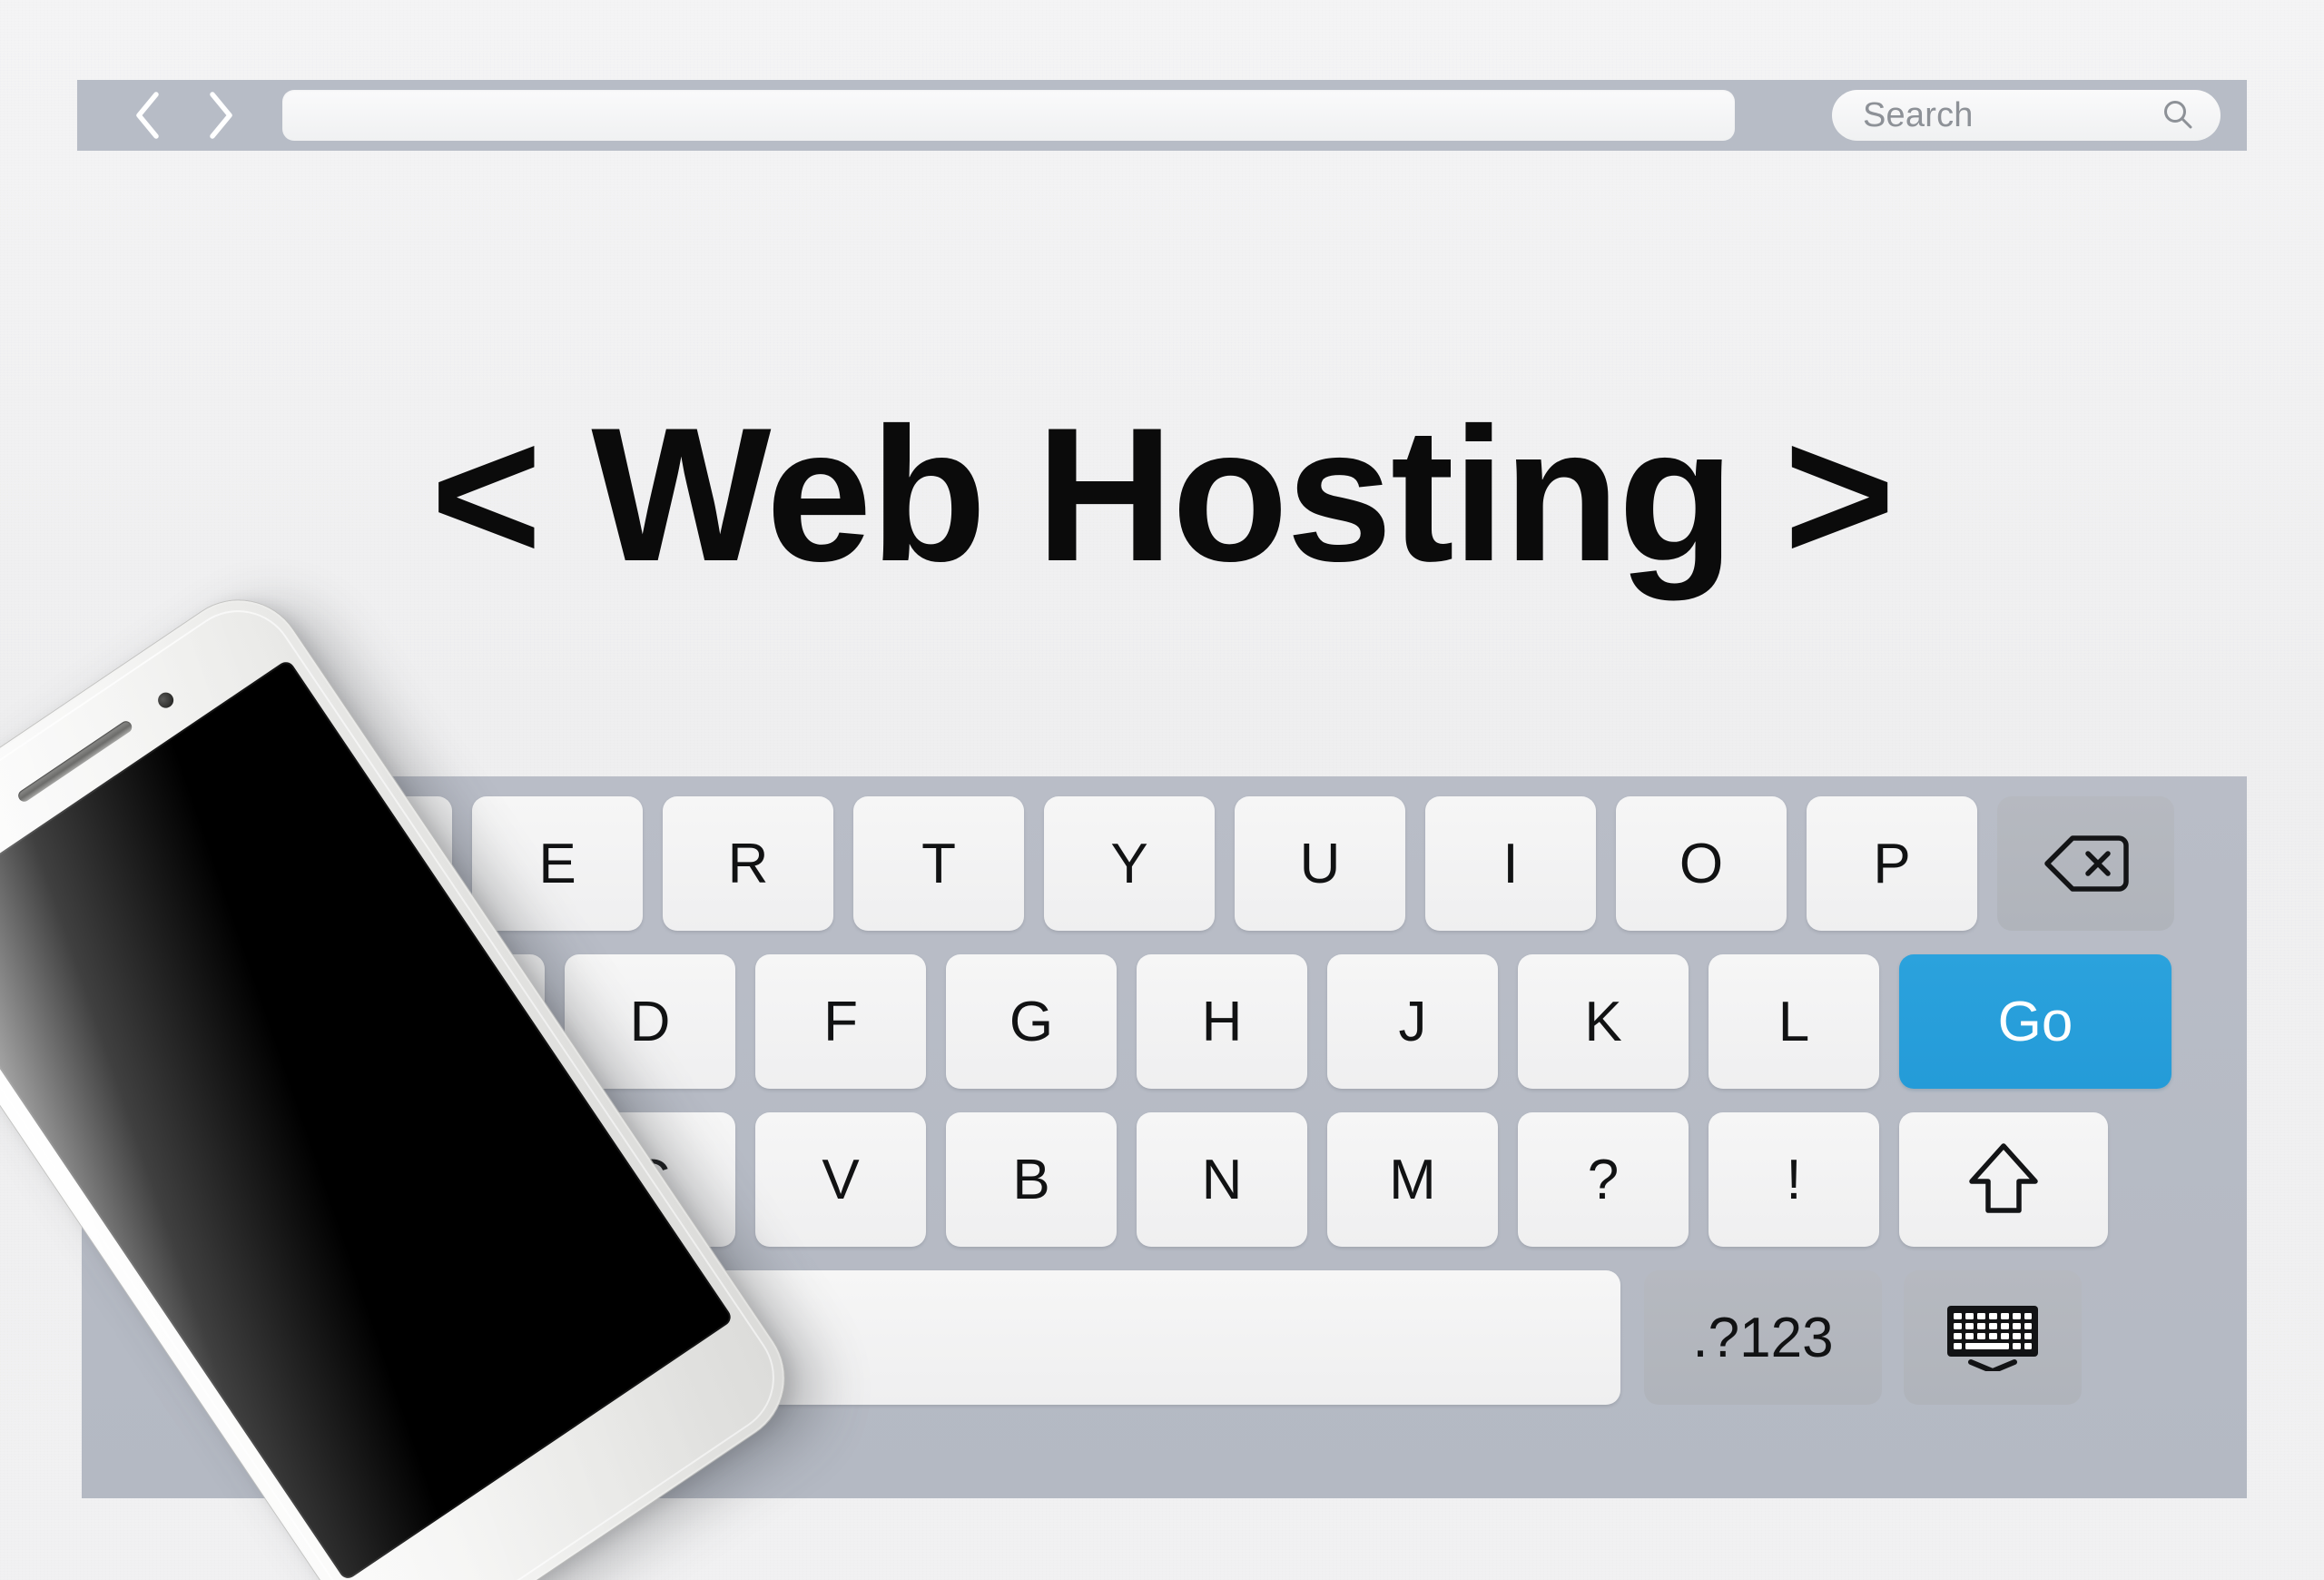 This screenshot has height=1580, width=2324. I want to click on key-h: H, so click(1222, 1022).